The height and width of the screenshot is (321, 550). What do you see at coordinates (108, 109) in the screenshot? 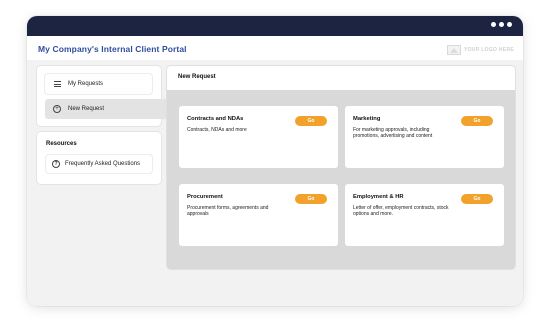
I see `nav-item-new-request: + New Request` at bounding box center [108, 109].